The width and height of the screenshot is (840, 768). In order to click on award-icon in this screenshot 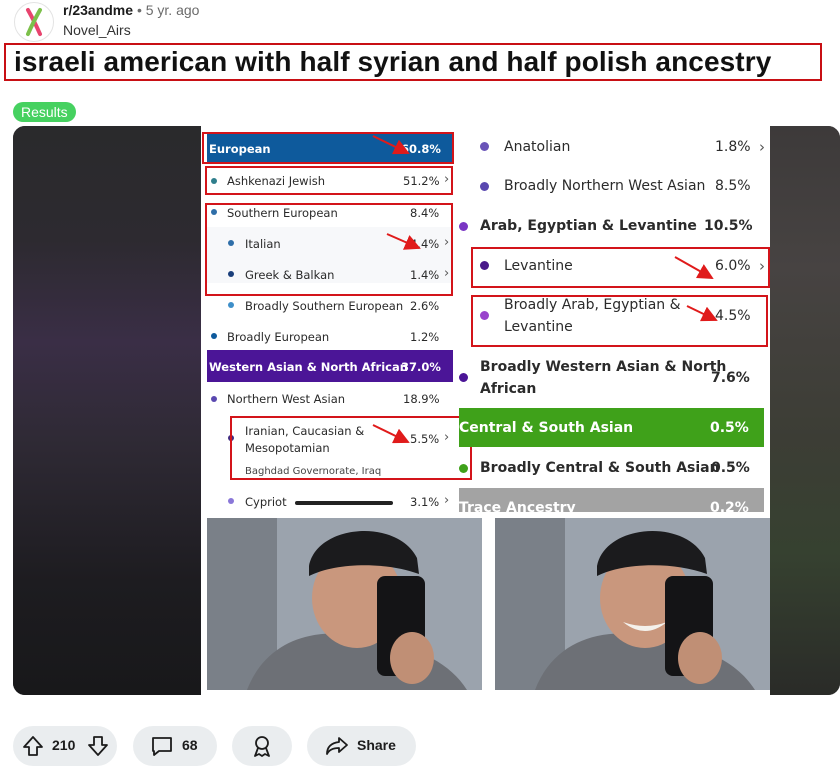, I will do `click(262, 747)`.